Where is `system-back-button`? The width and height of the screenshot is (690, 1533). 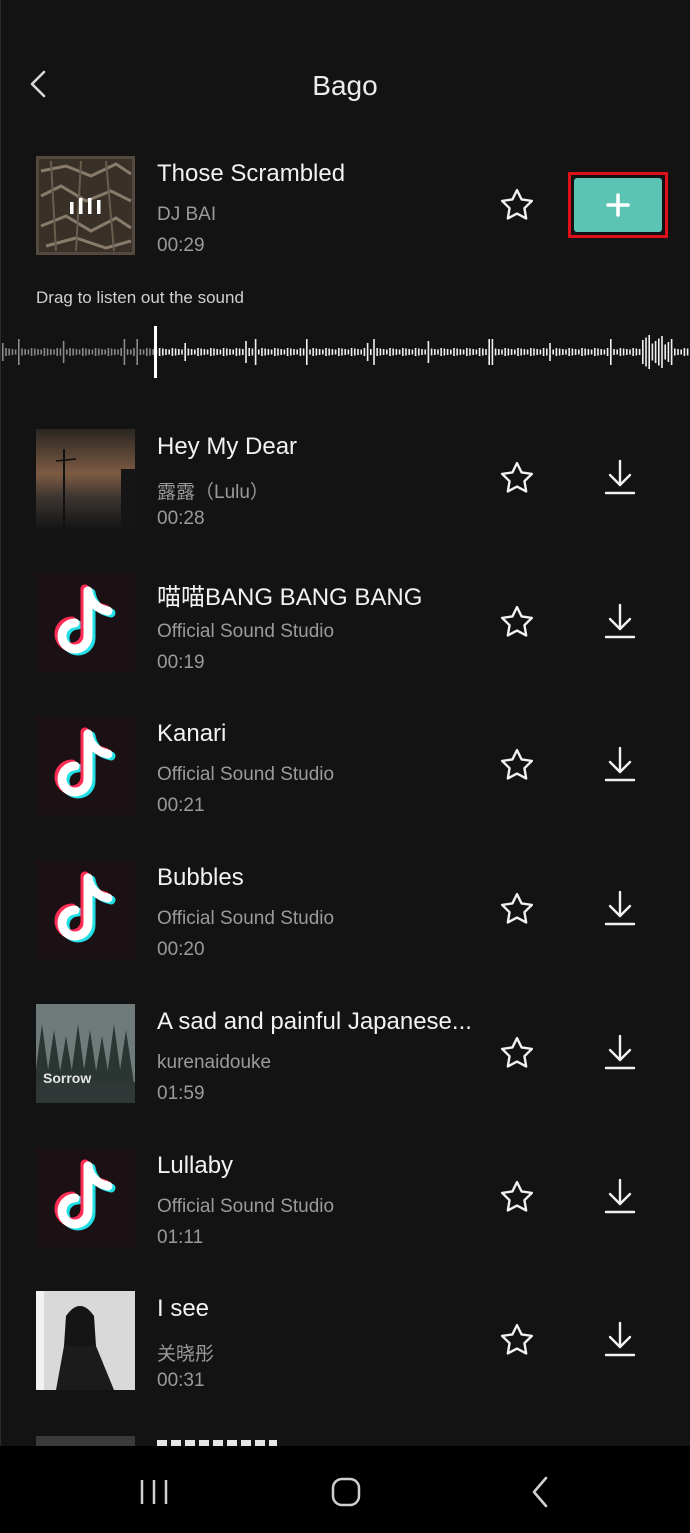
system-back-button is located at coordinates (541, 1494).